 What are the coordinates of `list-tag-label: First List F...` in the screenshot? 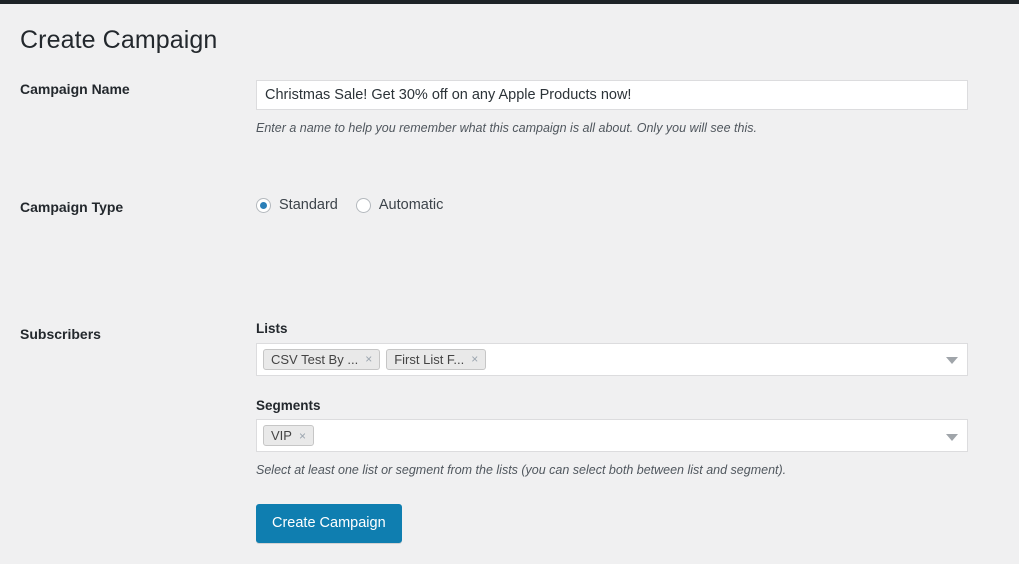 It's located at (429, 359).